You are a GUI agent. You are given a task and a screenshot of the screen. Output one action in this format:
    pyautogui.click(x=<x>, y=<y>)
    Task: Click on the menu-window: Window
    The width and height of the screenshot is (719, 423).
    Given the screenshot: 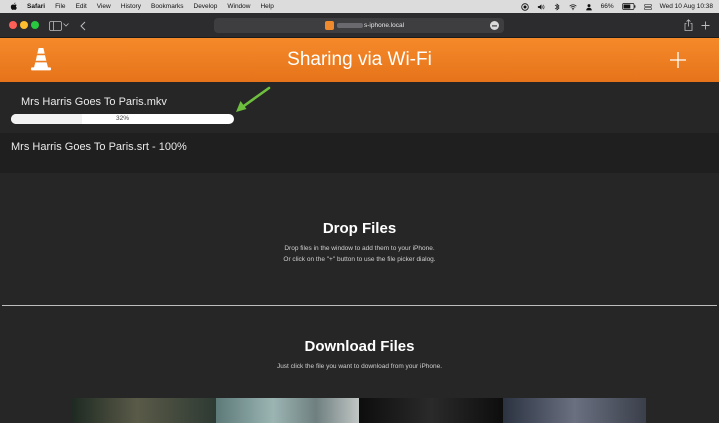 What is the action you would take?
    pyautogui.click(x=238, y=6)
    